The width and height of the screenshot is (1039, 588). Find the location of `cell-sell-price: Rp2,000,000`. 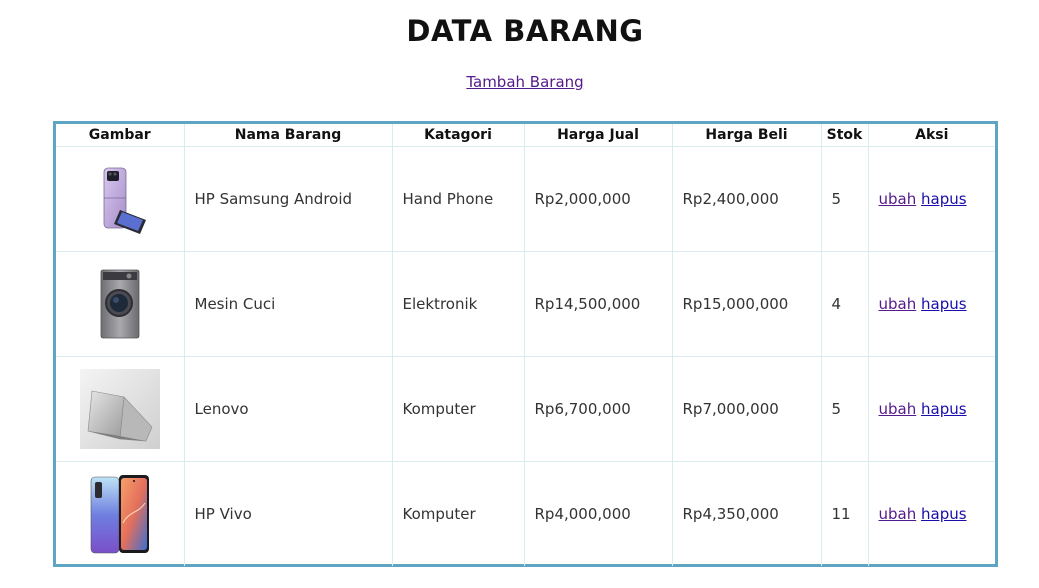

cell-sell-price: Rp2,000,000 is located at coordinates (598, 199).